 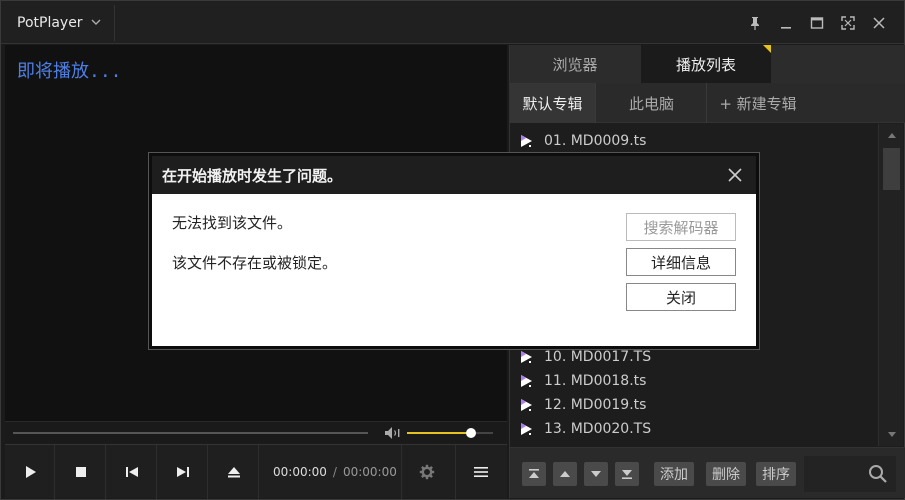 What do you see at coordinates (232, 223) in the screenshot?
I see `error-message-primary: 无法找到该文件。` at bounding box center [232, 223].